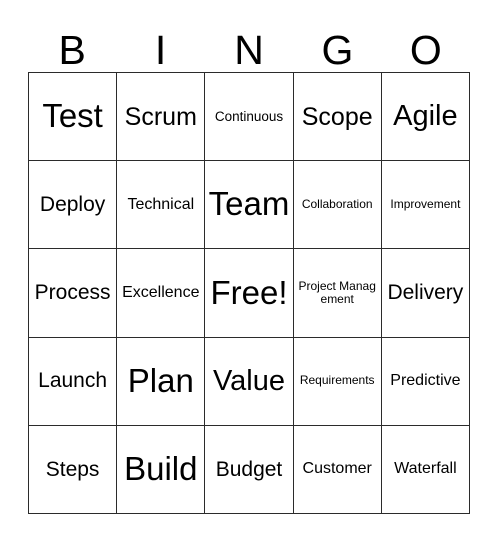  I want to click on bingo-cell: Predictive, so click(425, 381).